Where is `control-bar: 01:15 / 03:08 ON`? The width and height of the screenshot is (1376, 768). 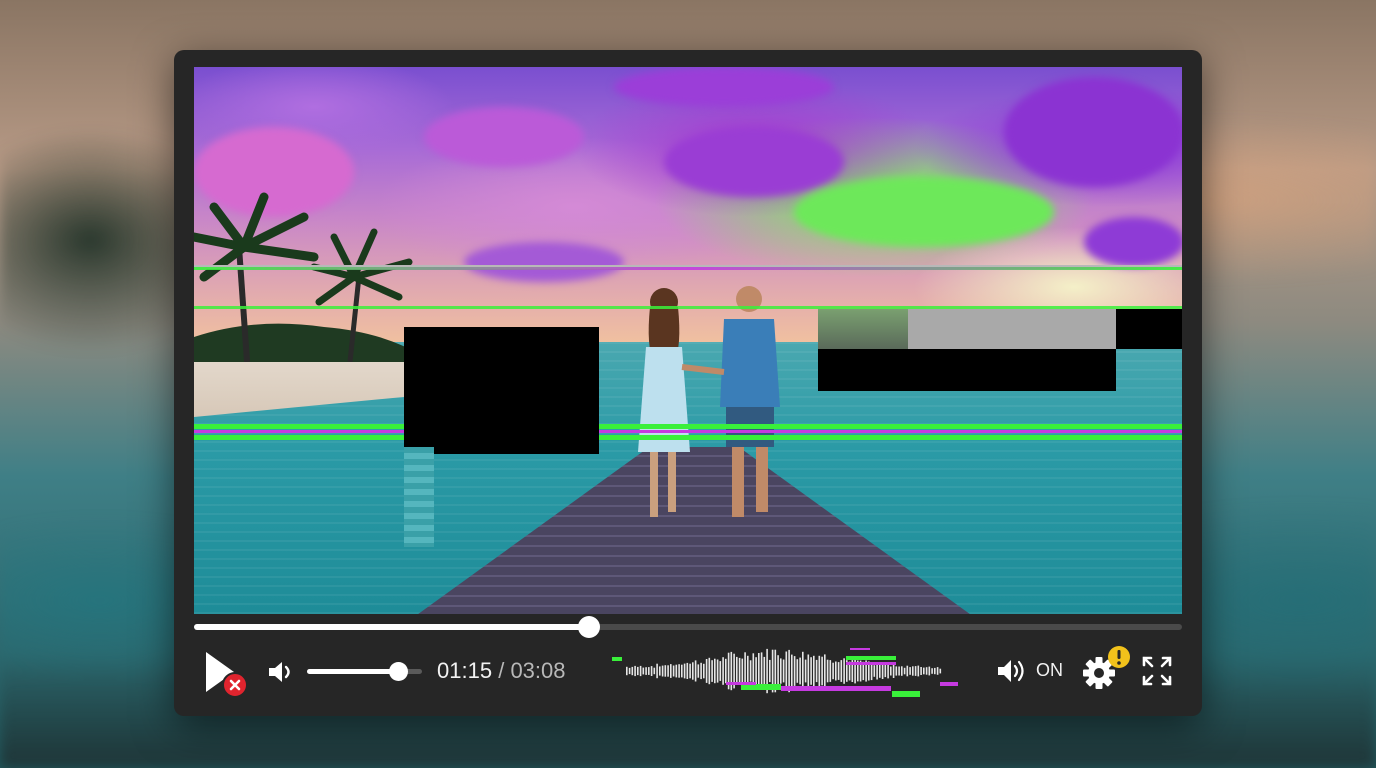
control-bar: 01:15 / 03:08 ON is located at coordinates (688, 675).